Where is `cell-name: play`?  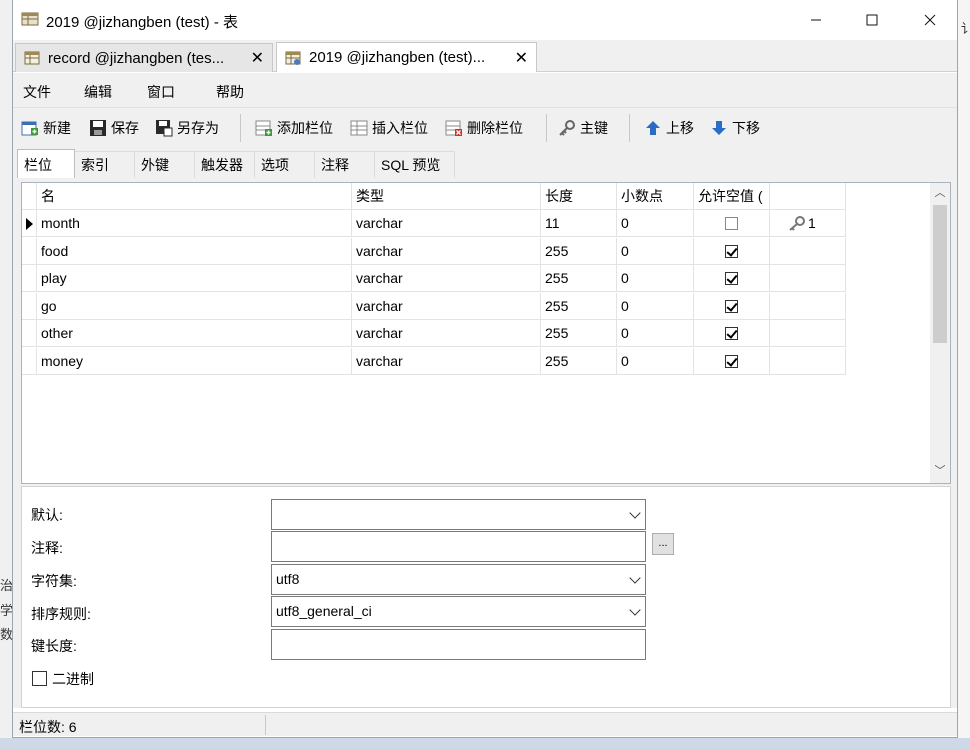
cell-name: play is located at coordinates (194, 278).